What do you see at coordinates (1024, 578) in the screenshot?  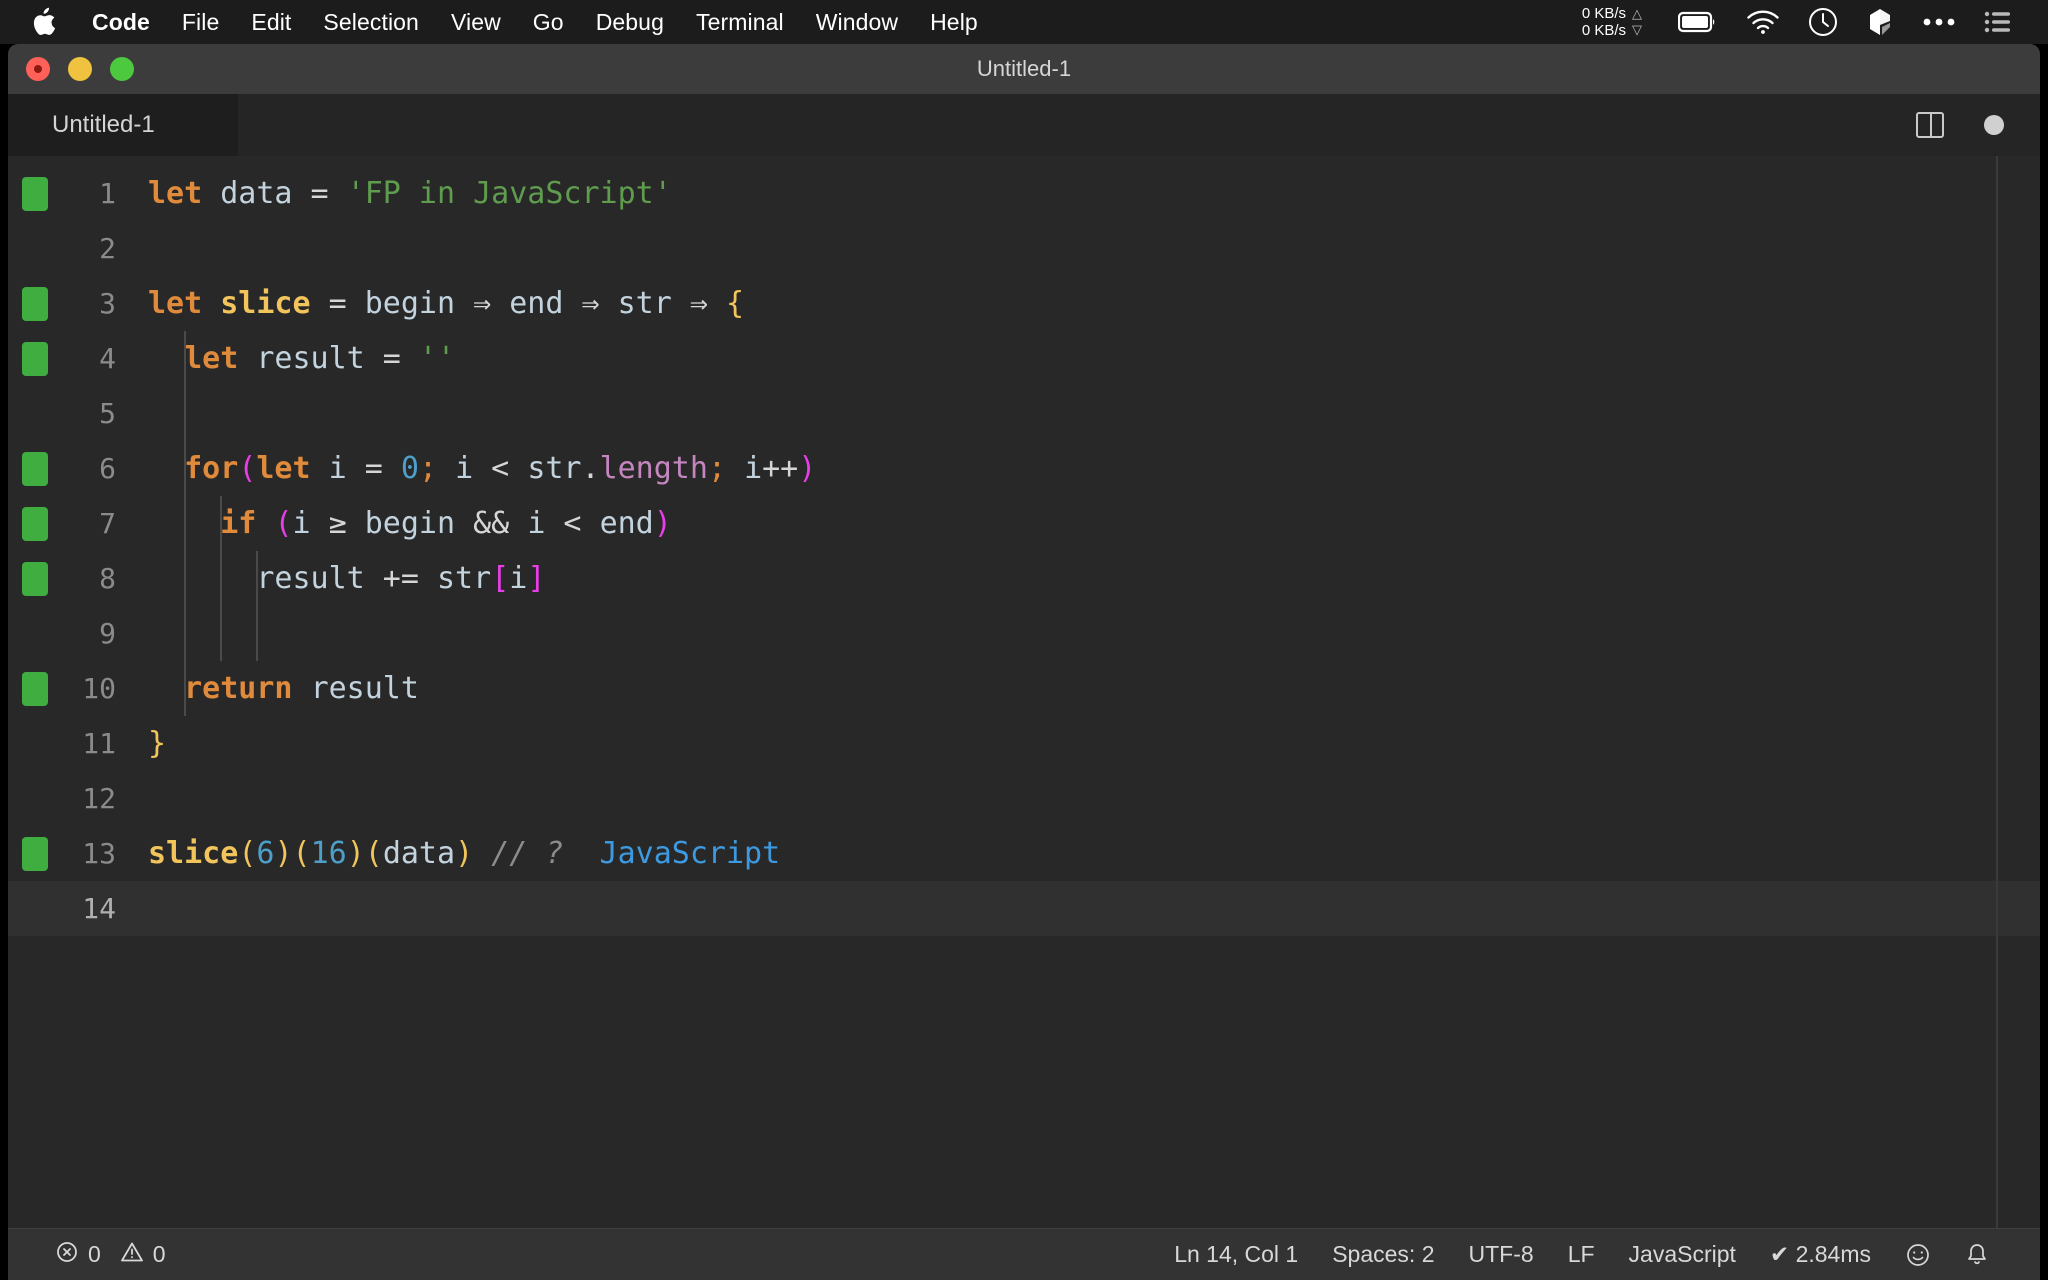 I see `code-line: 8 result += str[i]` at bounding box center [1024, 578].